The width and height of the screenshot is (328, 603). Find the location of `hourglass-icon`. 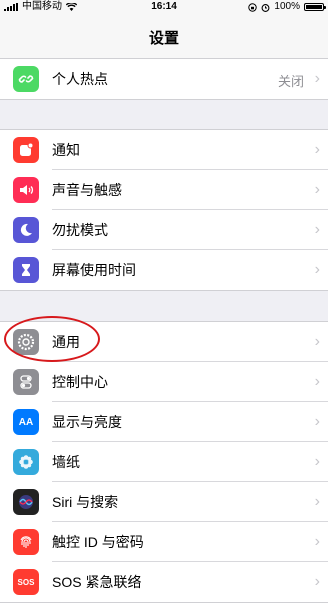

hourglass-icon is located at coordinates (26, 270).